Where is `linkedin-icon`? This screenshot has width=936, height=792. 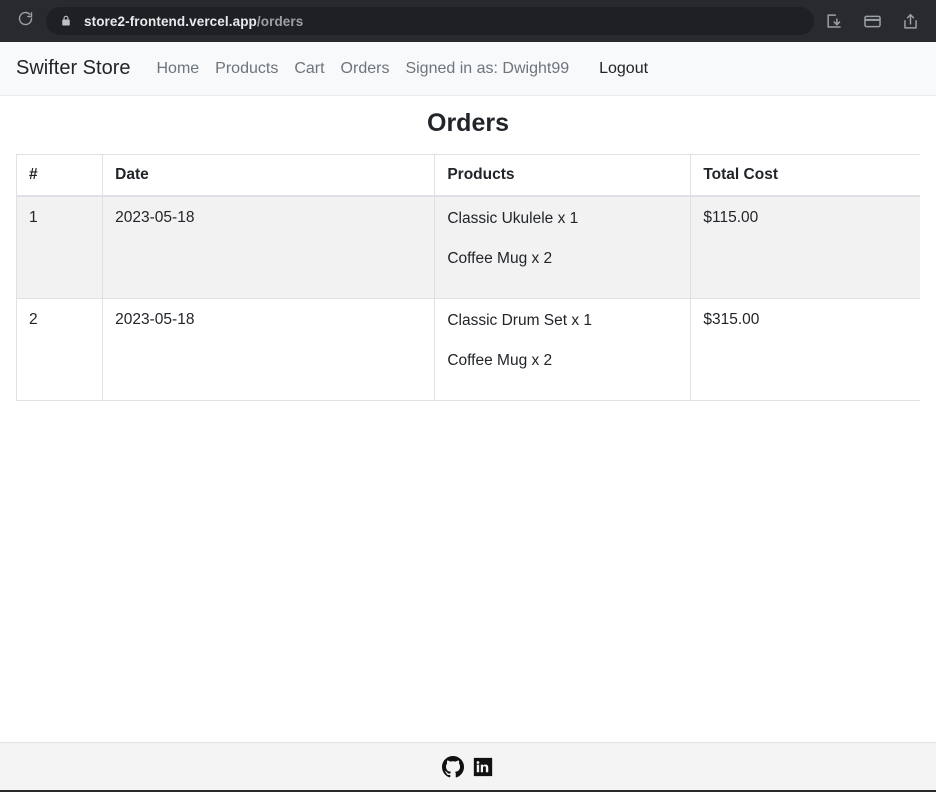 linkedin-icon is located at coordinates (483, 767).